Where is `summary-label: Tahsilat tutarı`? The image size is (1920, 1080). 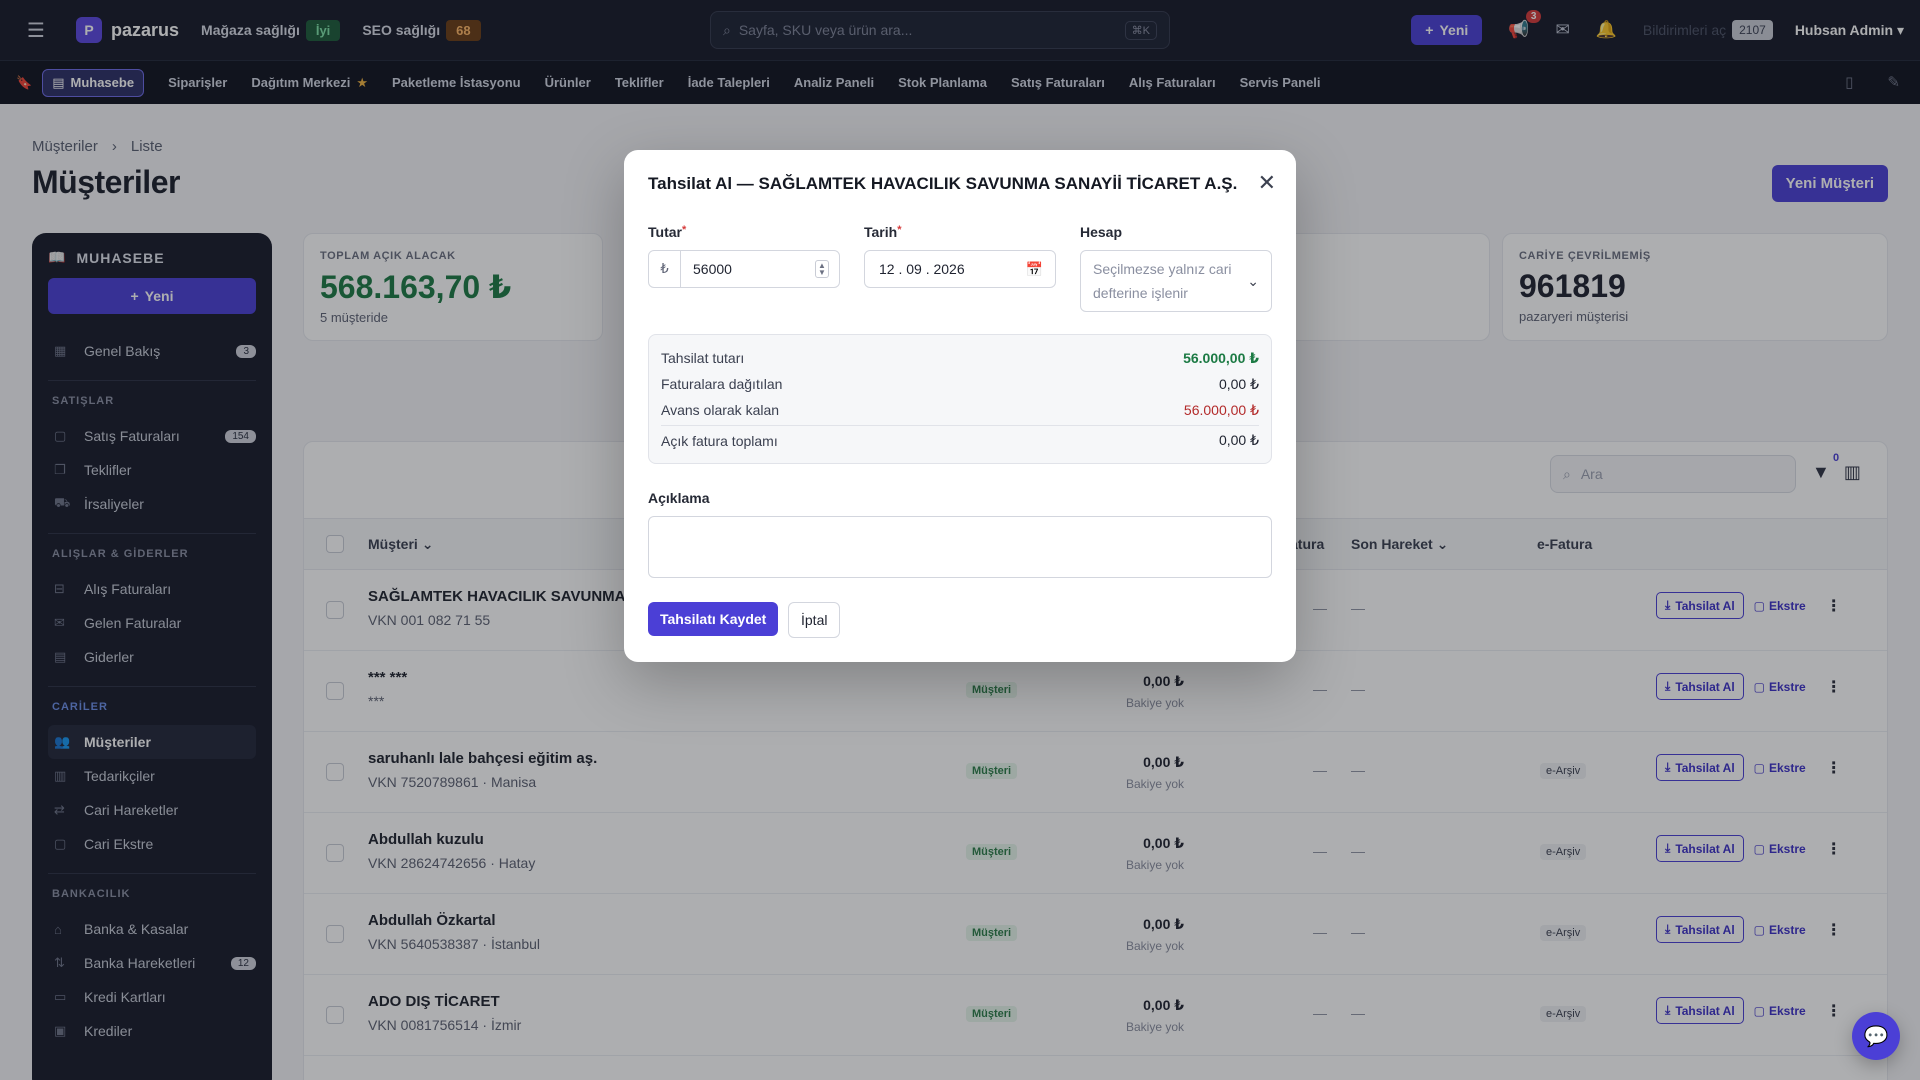
summary-label: Tahsilat tutarı is located at coordinates (703, 358).